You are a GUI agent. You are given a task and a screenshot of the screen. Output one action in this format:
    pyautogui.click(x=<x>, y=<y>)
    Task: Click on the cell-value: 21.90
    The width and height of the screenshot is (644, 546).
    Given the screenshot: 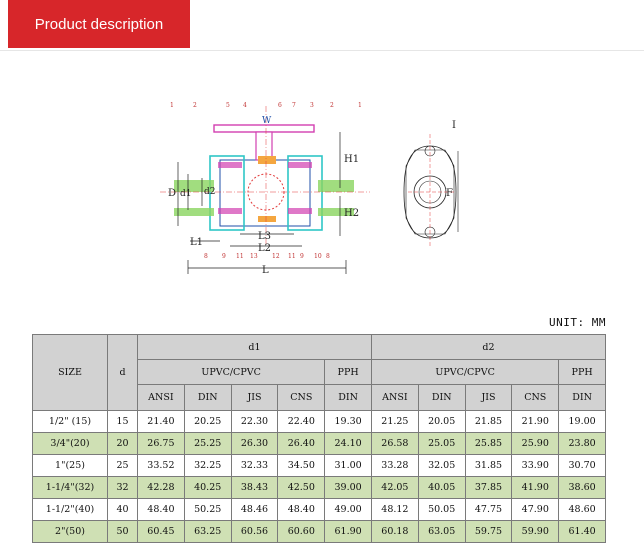 What is the action you would take?
    pyautogui.click(x=535, y=421)
    